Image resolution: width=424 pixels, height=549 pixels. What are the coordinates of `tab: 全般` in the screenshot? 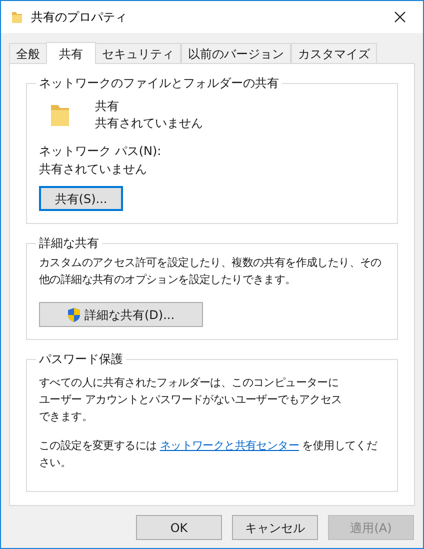 It's located at (28, 53).